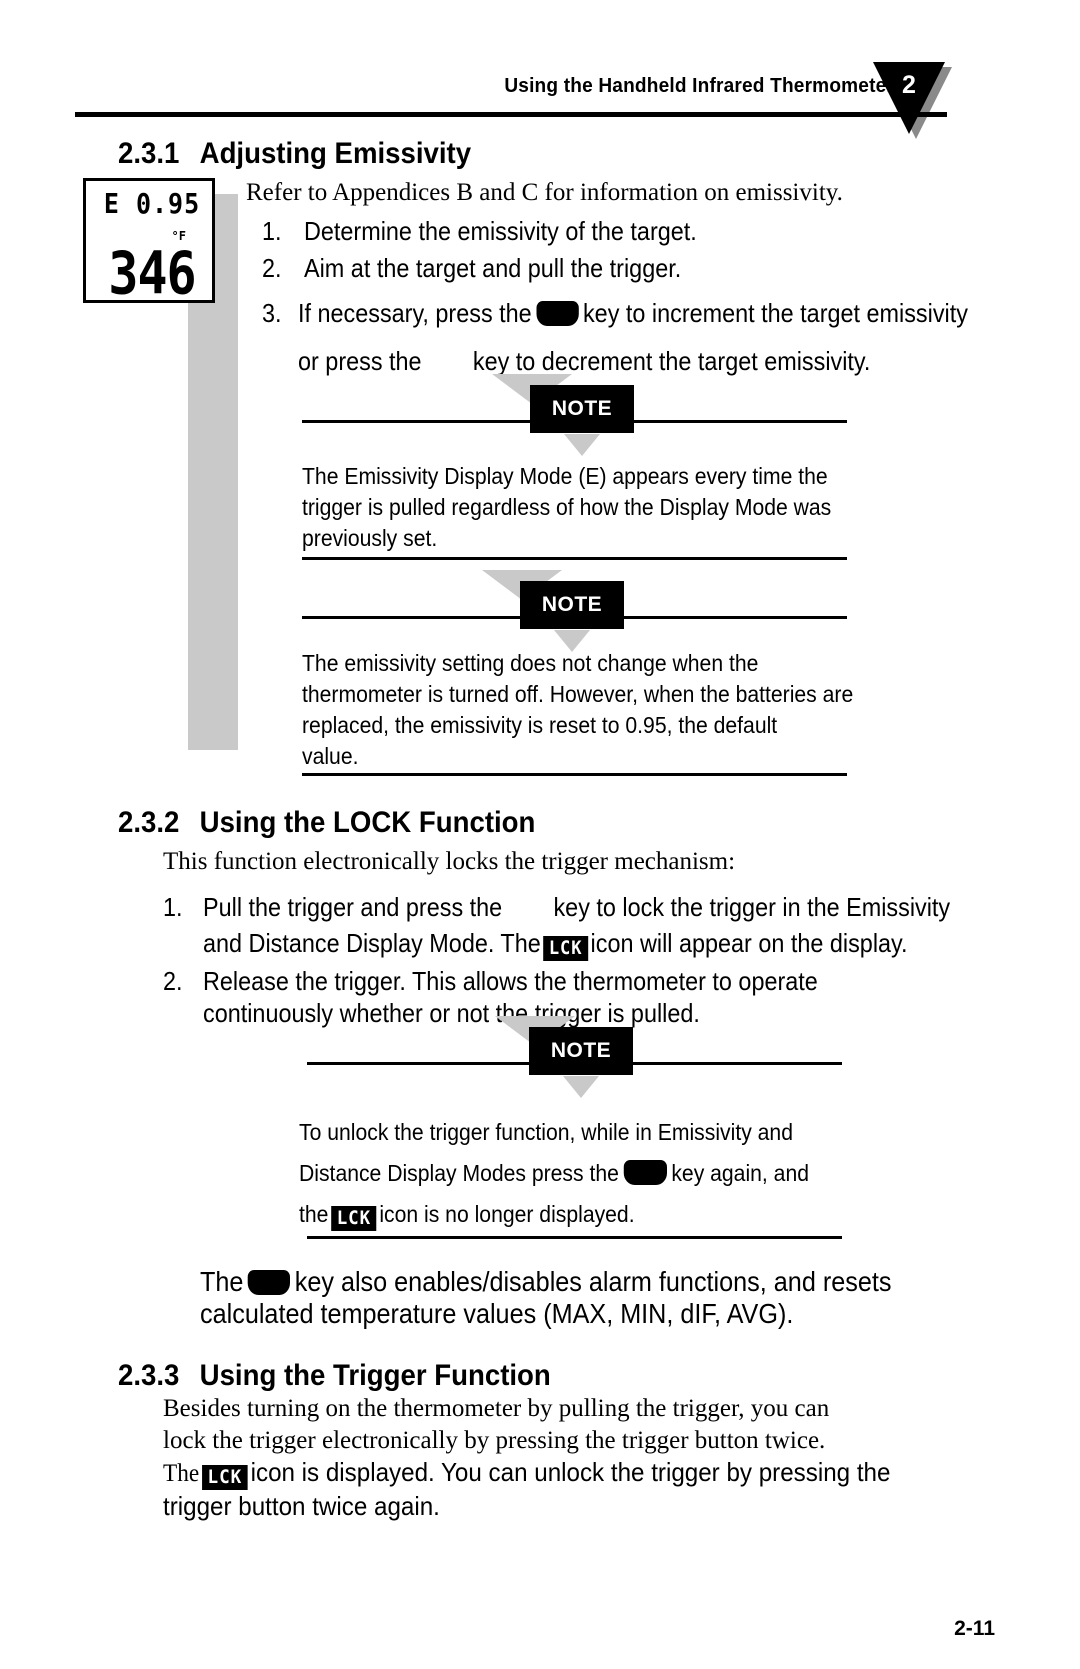  Describe the element at coordinates (974, 1628) in the screenshot. I see `page-number: 2-11` at that location.